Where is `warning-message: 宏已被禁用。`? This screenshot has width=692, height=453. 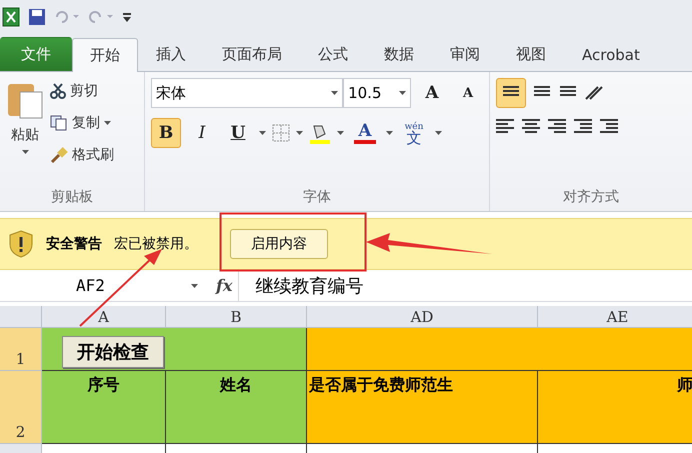 warning-message: 宏已被禁用。 is located at coordinates (156, 244).